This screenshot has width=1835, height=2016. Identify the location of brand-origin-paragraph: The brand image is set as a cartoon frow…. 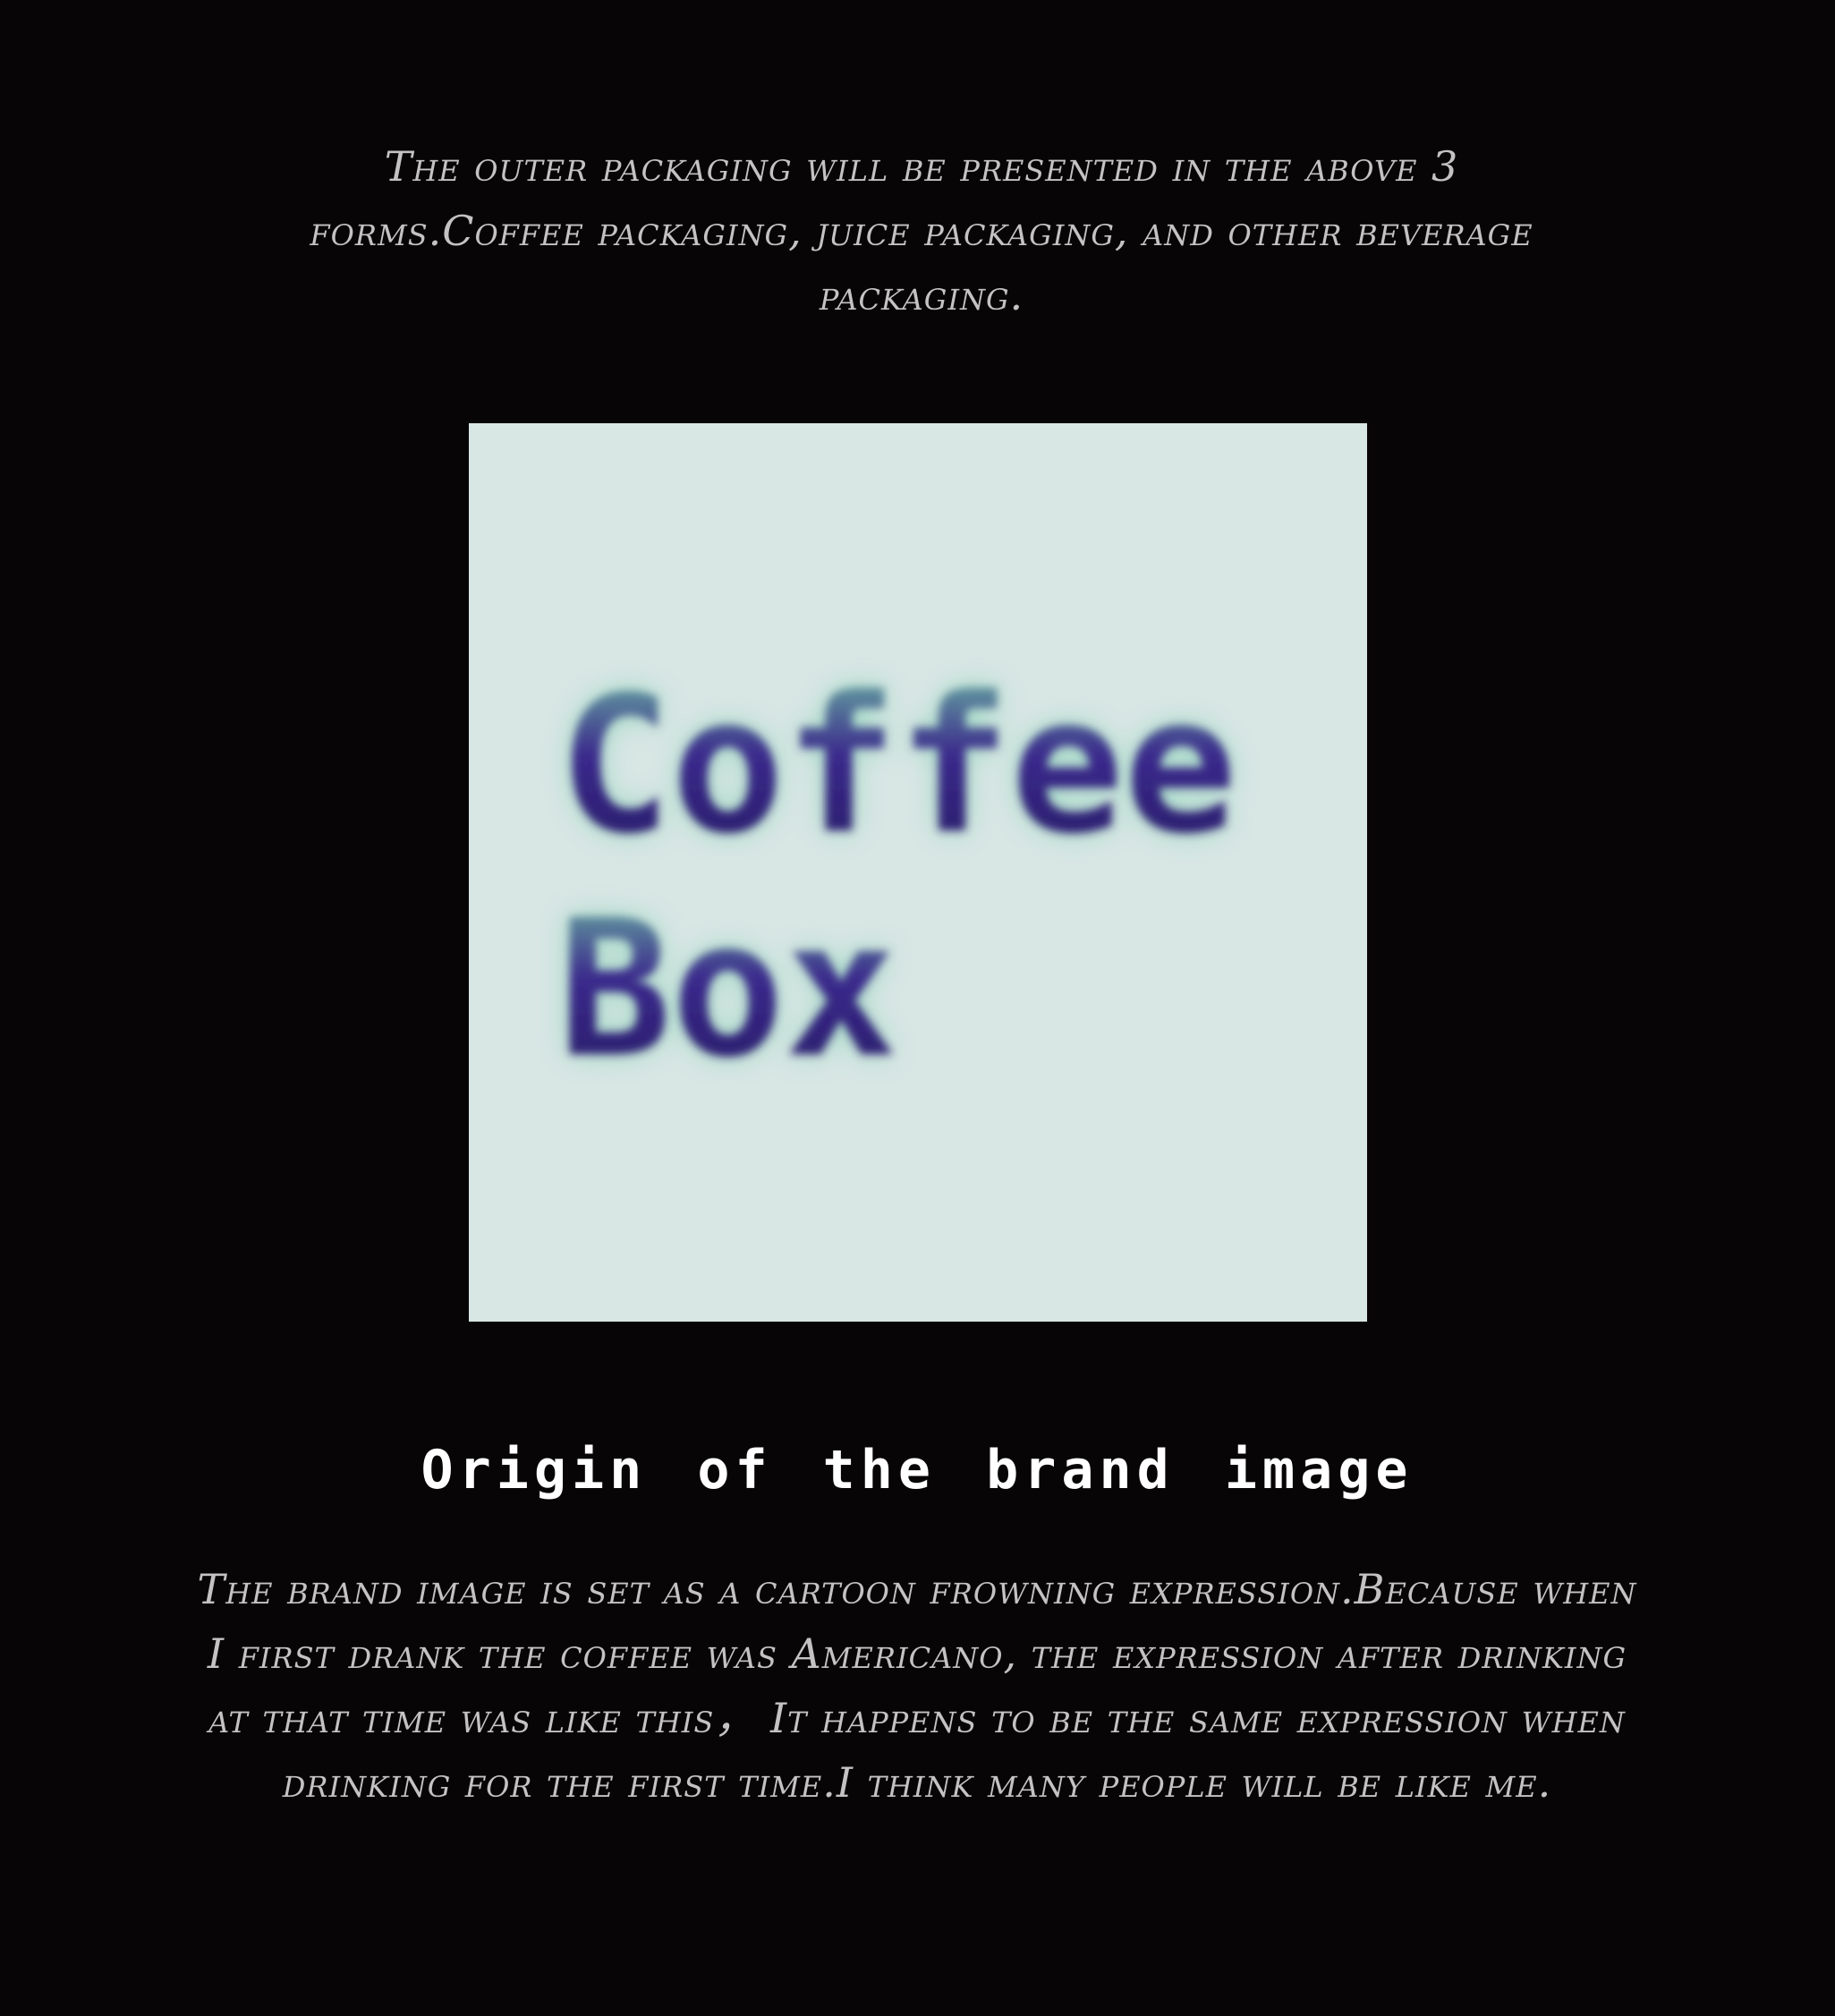
(917, 1686).